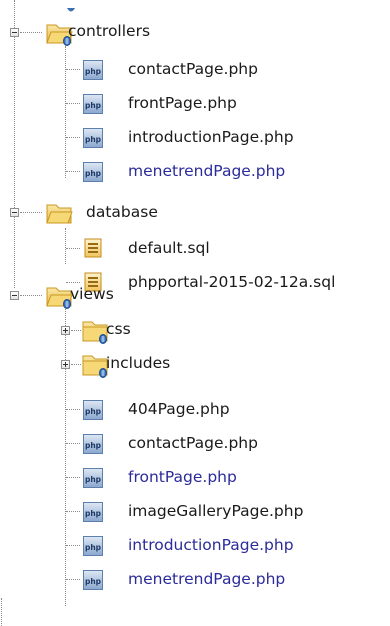 The height and width of the screenshot is (626, 390). Describe the element at coordinates (216, 511) in the screenshot. I see `file-label: imageGalleryPage.php` at that location.